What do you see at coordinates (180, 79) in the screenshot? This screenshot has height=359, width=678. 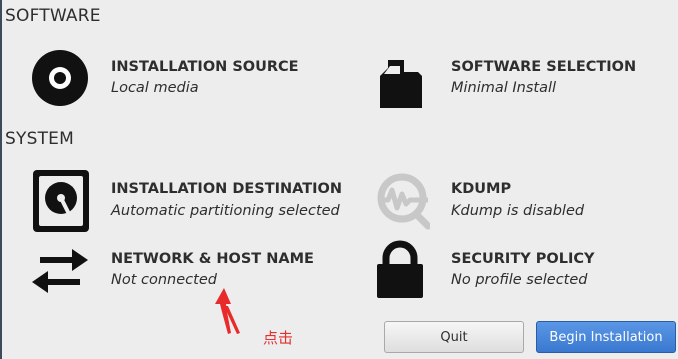 I see `spoke-installation-source: INSTALLATION SOURCE Local media` at bounding box center [180, 79].